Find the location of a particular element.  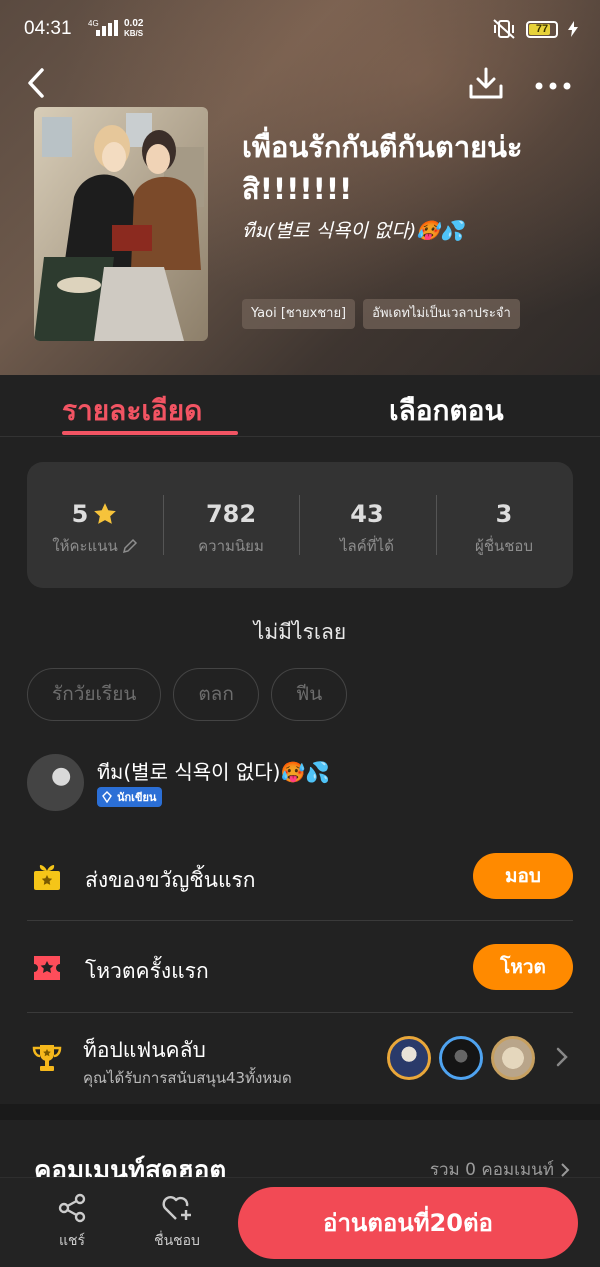

continue-reading-button: อ่านตอนที่20ต่อ is located at coordinates (408, 1223).